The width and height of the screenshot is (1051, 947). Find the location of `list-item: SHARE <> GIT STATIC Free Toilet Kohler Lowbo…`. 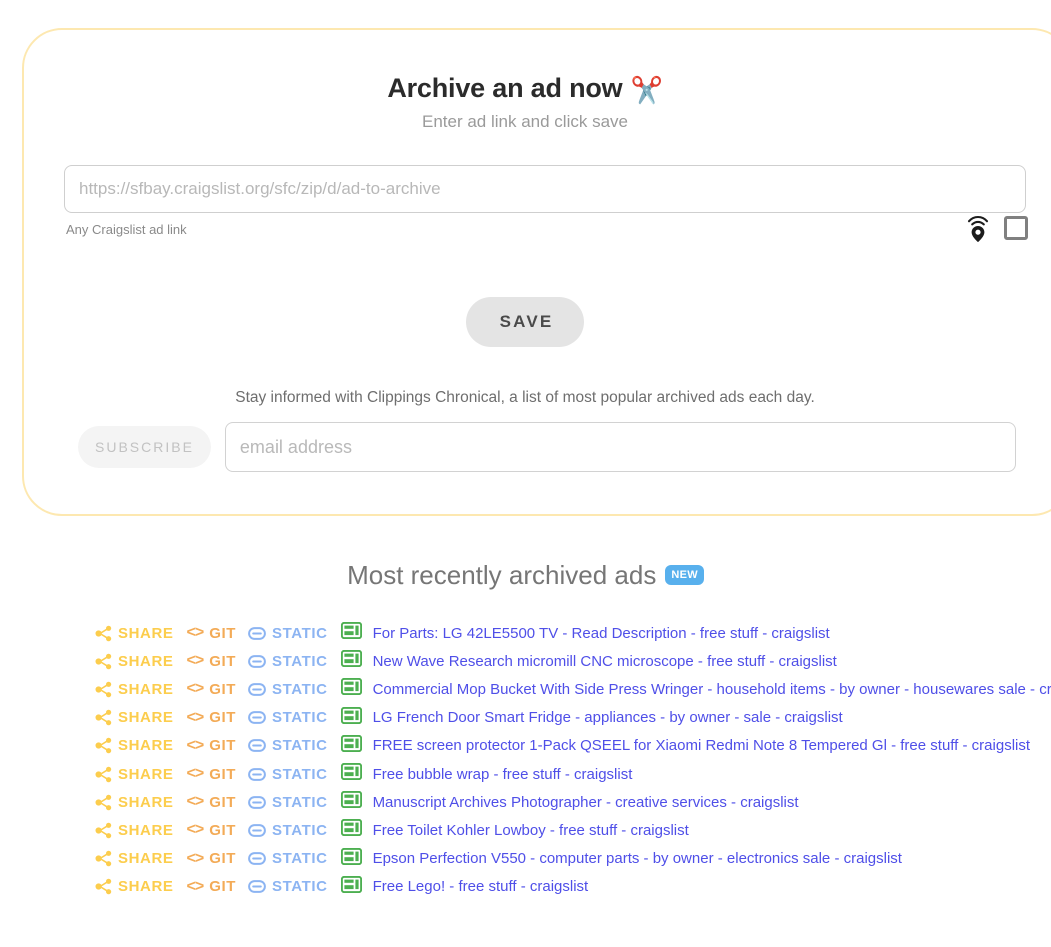

list-item: SHARE <> GIT STATIC Free Toilet Kohler Lowbo… is located at coordinates (573, 830).